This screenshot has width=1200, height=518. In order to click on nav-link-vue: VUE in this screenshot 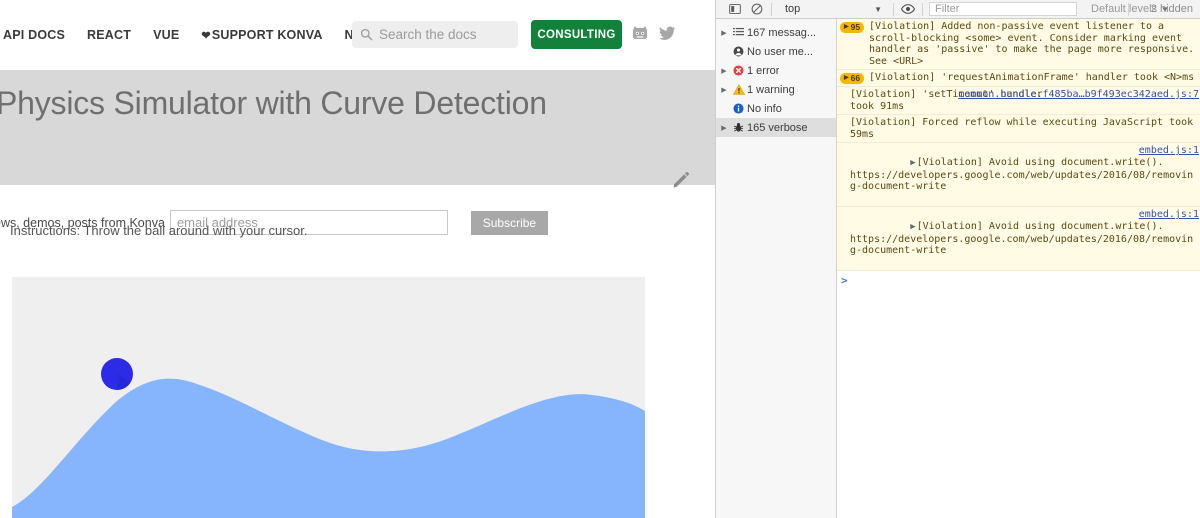, I will do `click(166, 35)`.